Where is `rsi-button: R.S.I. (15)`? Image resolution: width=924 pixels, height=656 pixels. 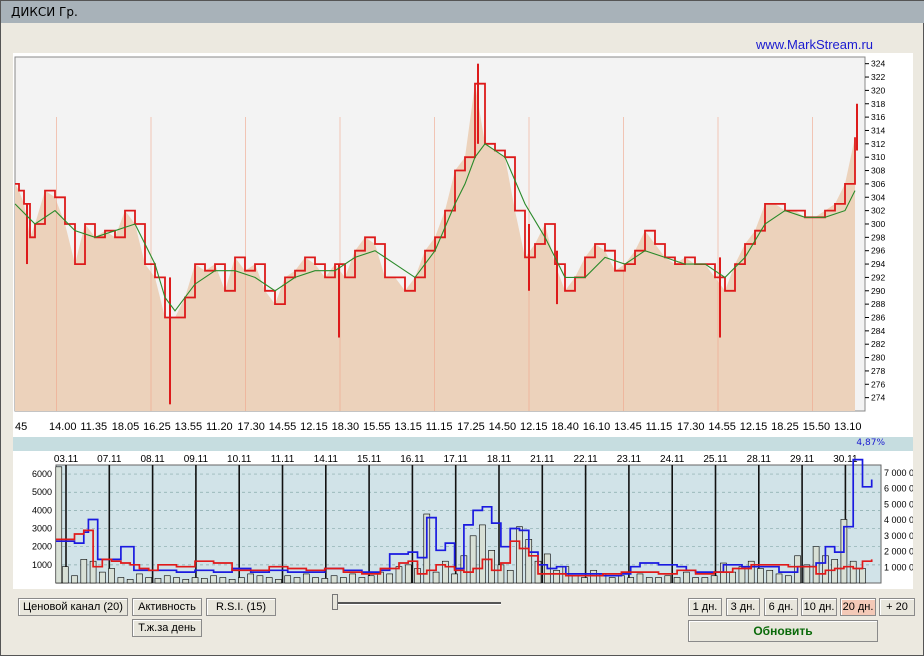
rsi-button: R.S.I. (15) is located at coordinates (241, 607).